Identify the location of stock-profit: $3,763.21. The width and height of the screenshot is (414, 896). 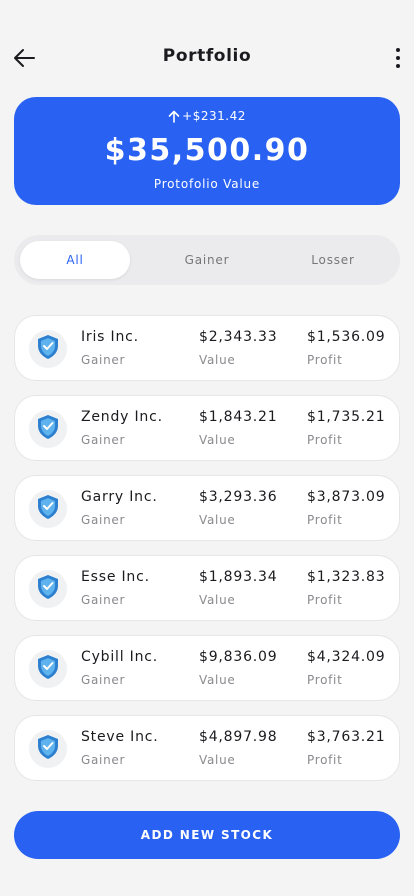
(346, 737).